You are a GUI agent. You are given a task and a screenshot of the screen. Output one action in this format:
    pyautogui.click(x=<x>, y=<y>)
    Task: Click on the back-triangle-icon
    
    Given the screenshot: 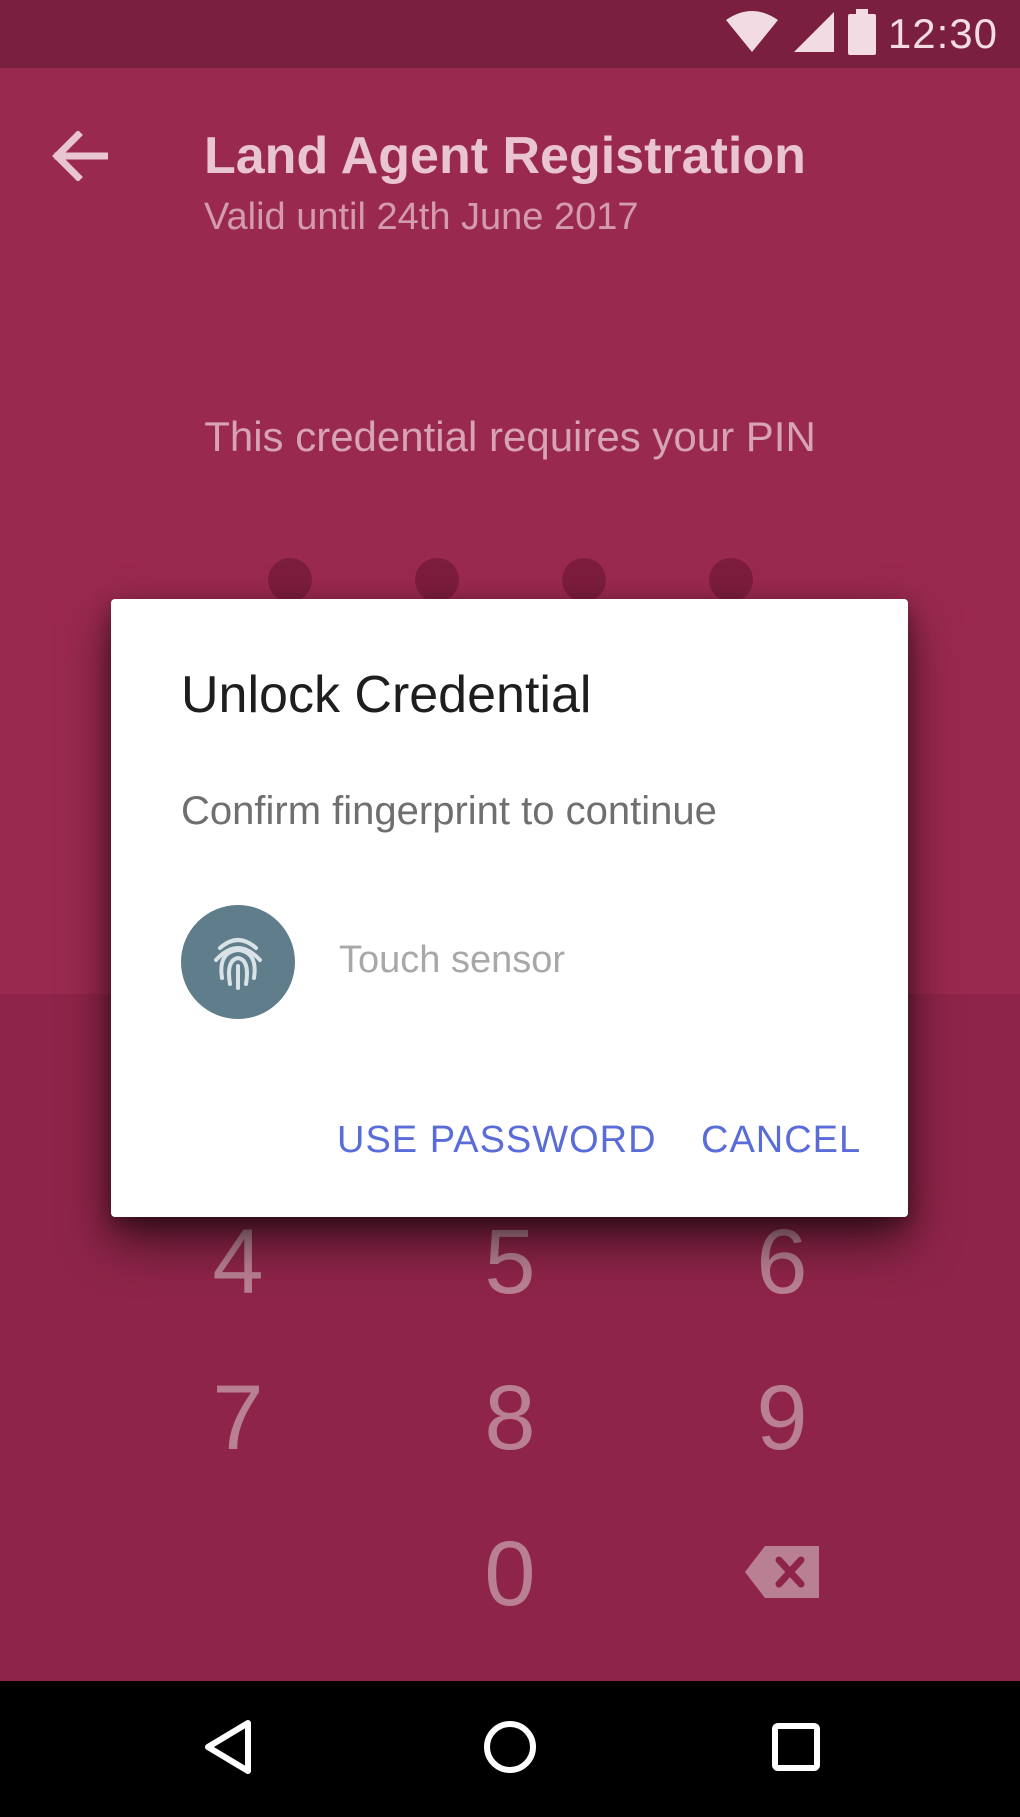 What is the action you would take?
    pyautogui.click(x=228, y=1749)
    